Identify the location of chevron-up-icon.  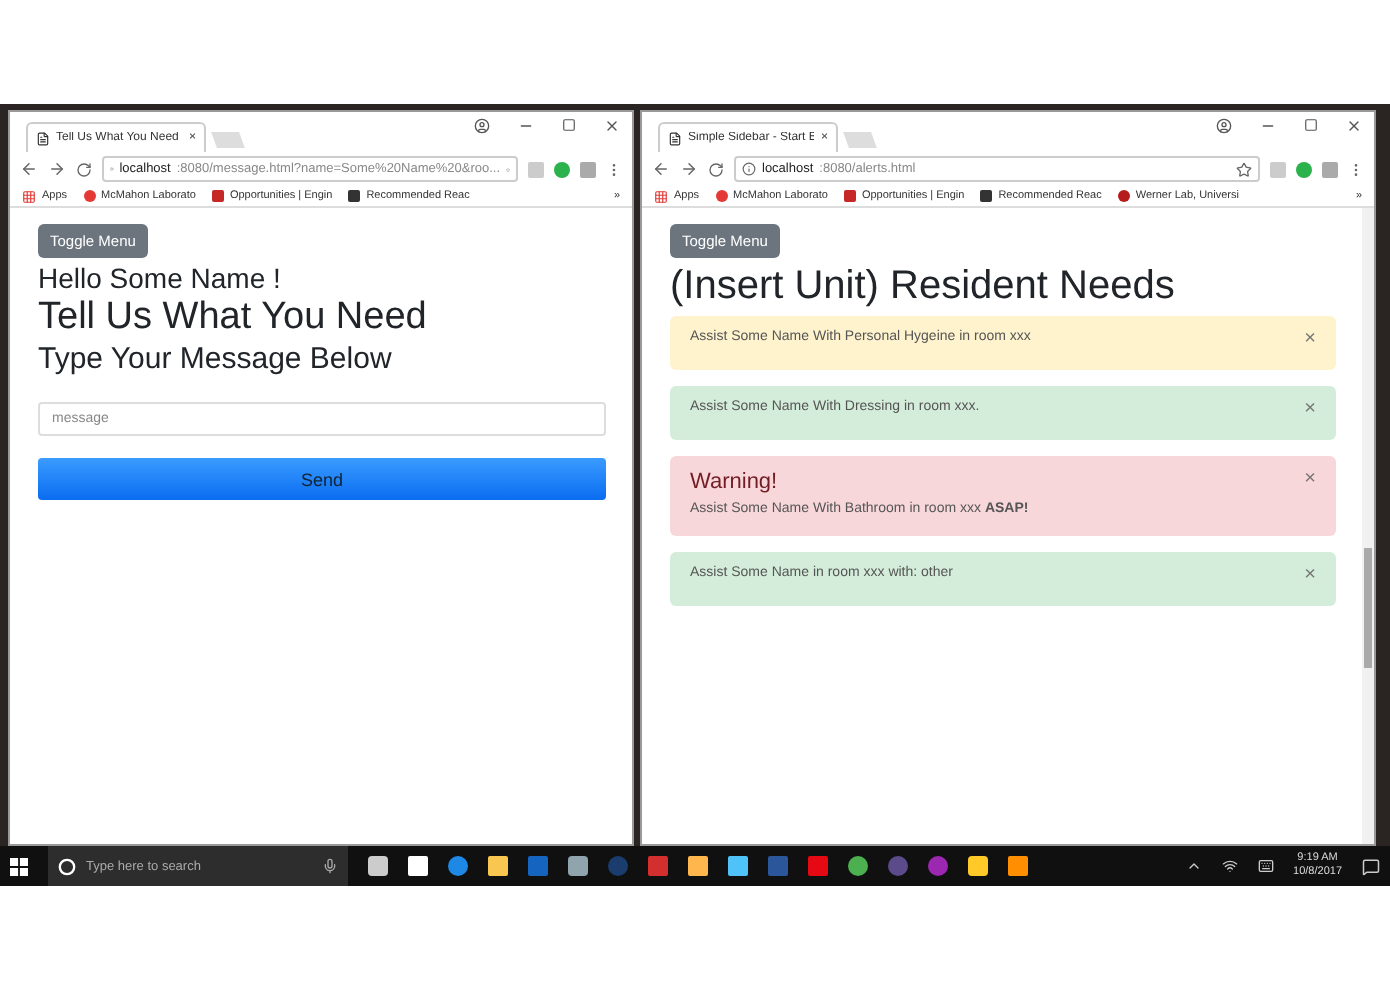
(1193, 866).